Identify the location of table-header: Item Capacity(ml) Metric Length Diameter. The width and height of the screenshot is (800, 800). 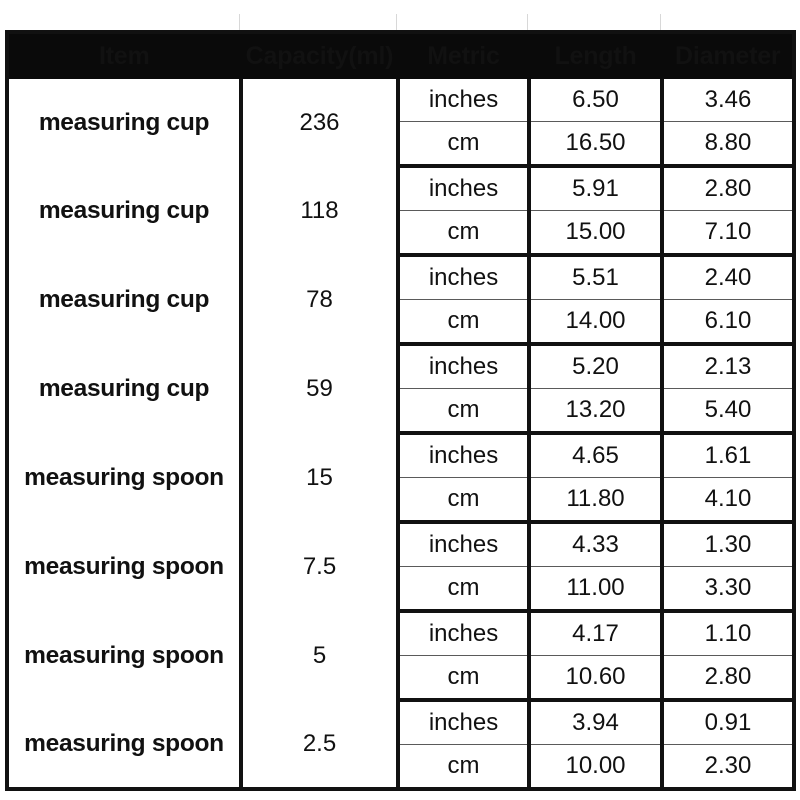
(400, 55).